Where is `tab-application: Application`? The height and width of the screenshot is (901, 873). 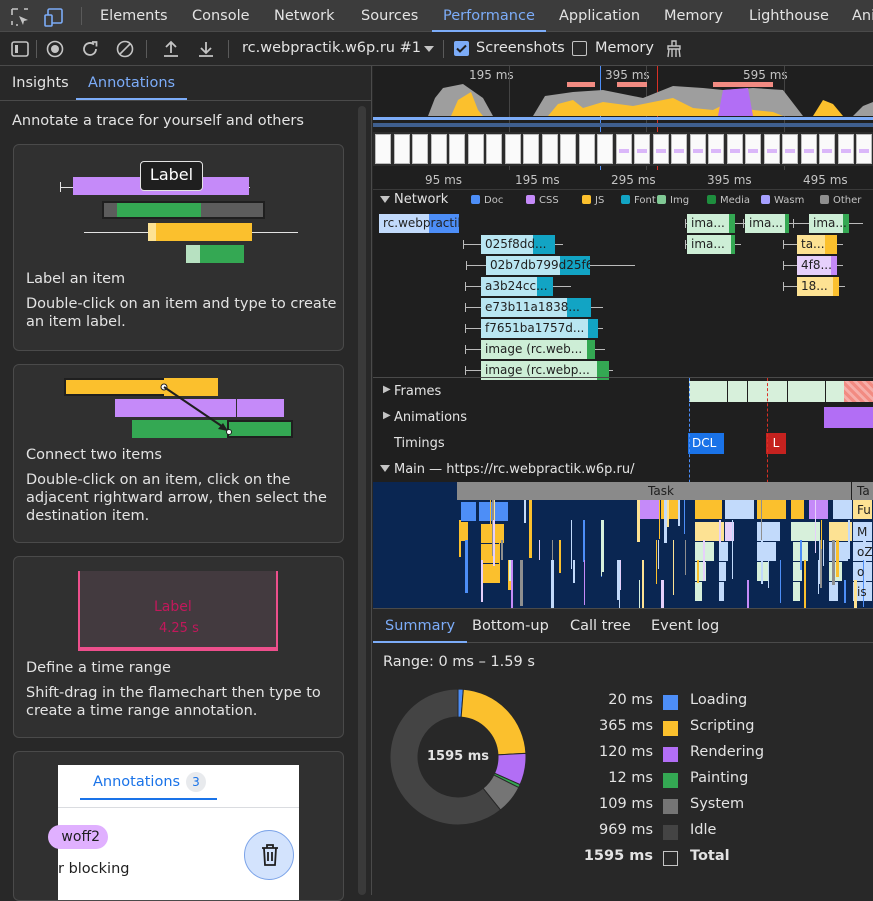
tab-application: Application is located at coordinates (599, 16).